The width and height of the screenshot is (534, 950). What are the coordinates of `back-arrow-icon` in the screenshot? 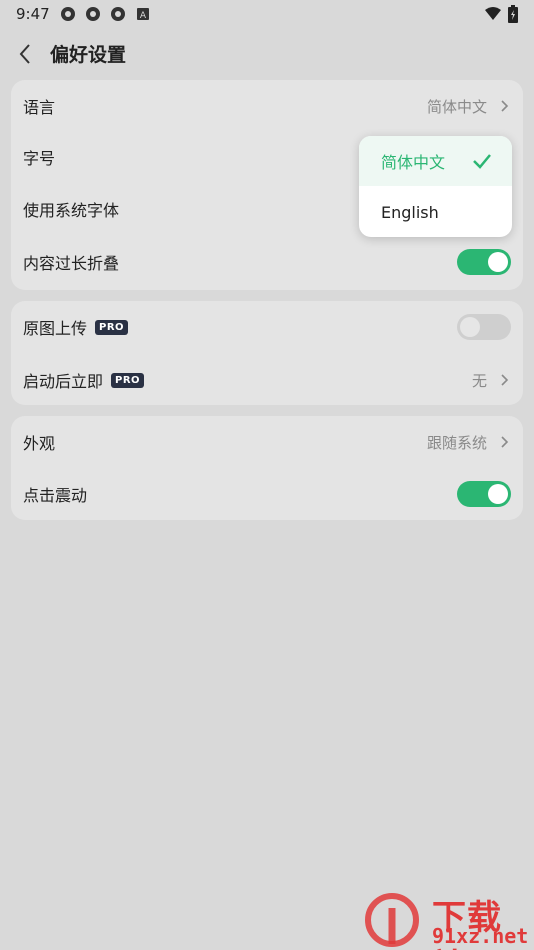 It's located at (25, 54).